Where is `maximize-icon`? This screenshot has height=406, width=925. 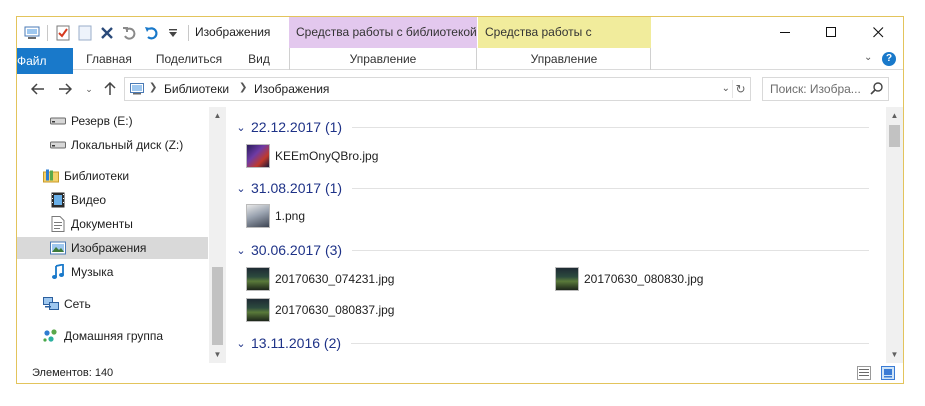
maximize-icon is located at coordinates (830, 32).